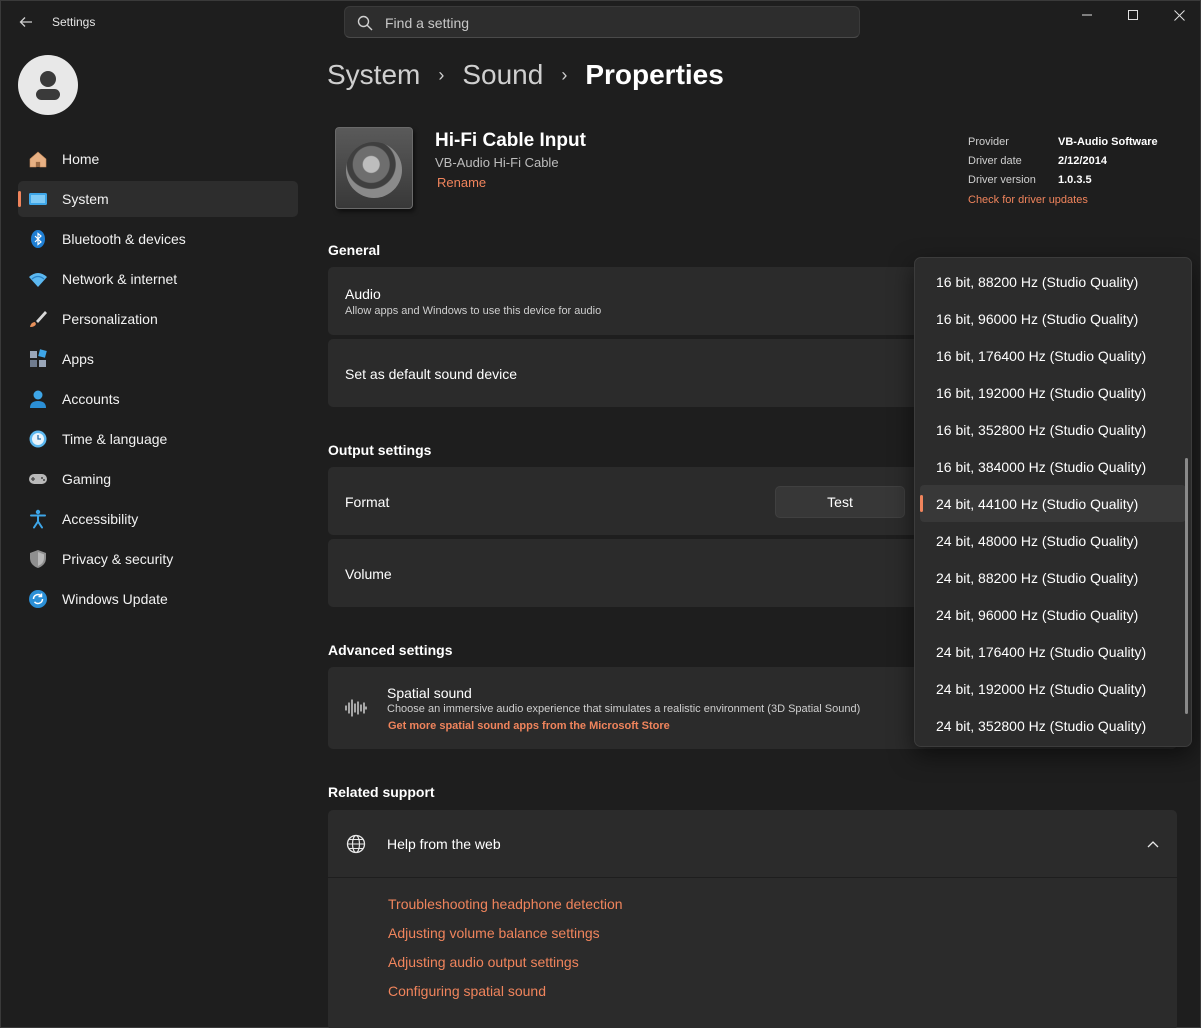 This screenshot has height=1028, width=1201. I want to click on format-option: 24 bit, 88200 Hz (Studio Quality), so click(1053, 577).